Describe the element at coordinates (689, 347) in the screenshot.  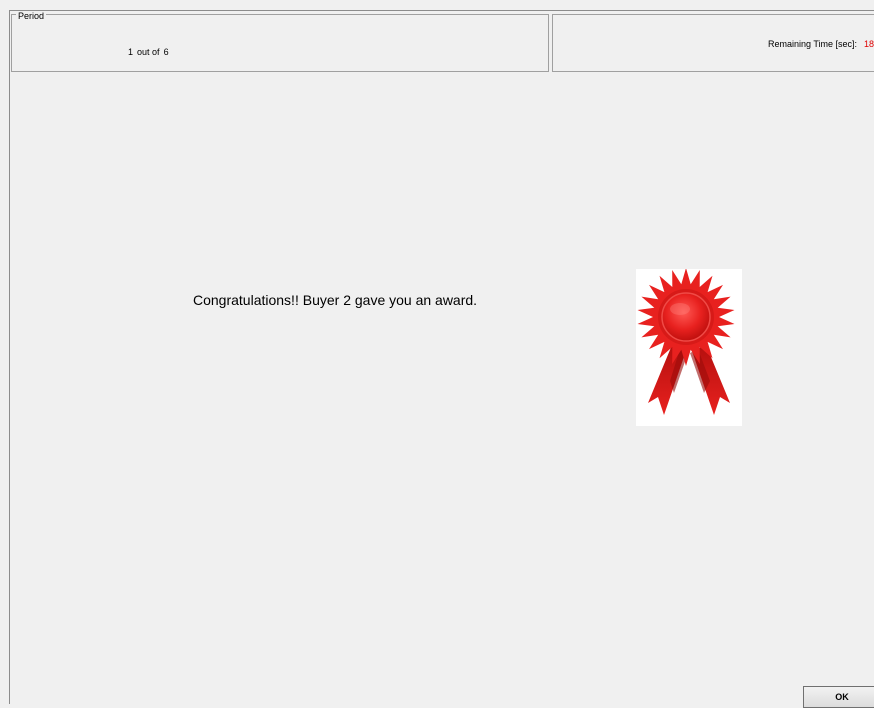
I see `award-ribbon-icon` at that location.